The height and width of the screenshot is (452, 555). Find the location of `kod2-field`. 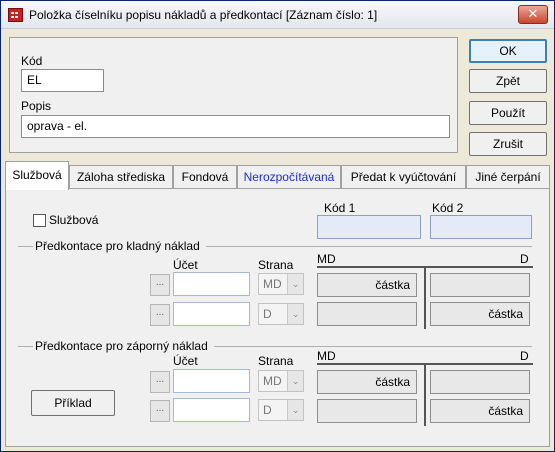

kod2-field is located at coordinates (481, 227).